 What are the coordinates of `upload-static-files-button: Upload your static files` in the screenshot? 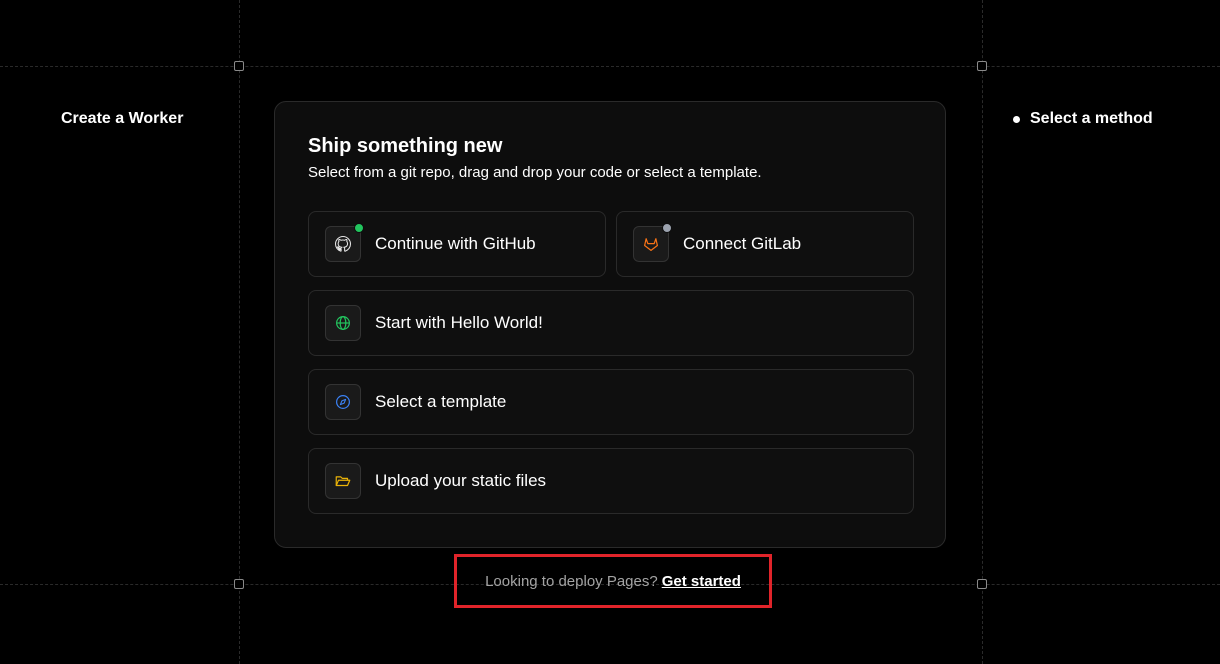 It's located at (611, 481).